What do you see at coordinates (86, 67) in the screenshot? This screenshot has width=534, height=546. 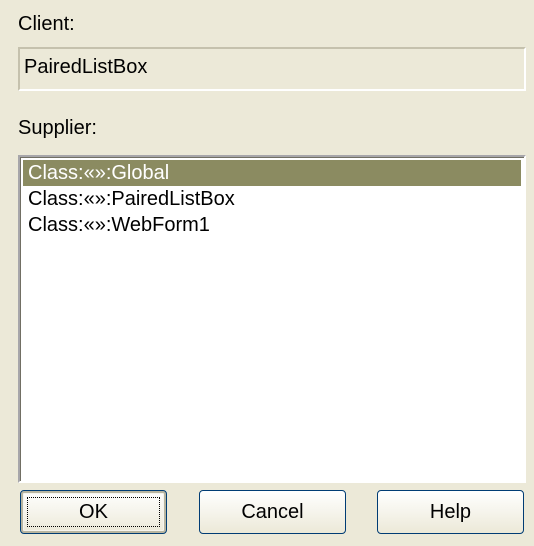 I see `client-value: PairedListBox` at bounding box center [86, 67].